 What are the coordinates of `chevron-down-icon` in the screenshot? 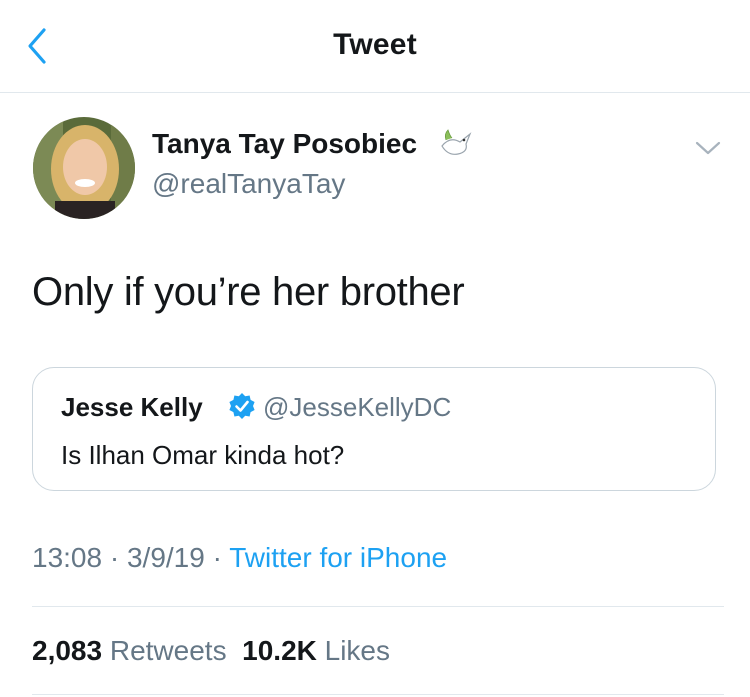 It's located at (708, 148).